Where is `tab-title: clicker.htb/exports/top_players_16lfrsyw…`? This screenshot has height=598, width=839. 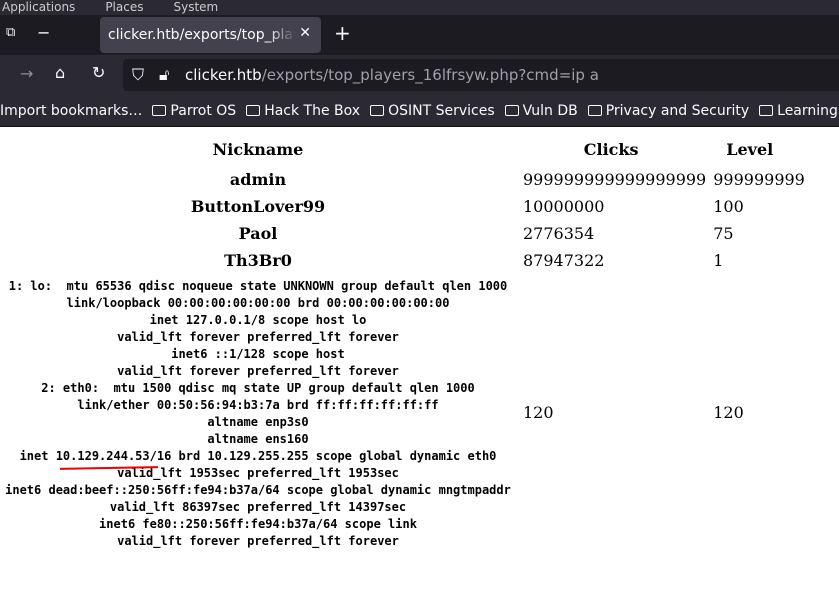
tab-title: clicker.htb/exports/top_players_16lfrsyw… is located at coordinates (202, 35).